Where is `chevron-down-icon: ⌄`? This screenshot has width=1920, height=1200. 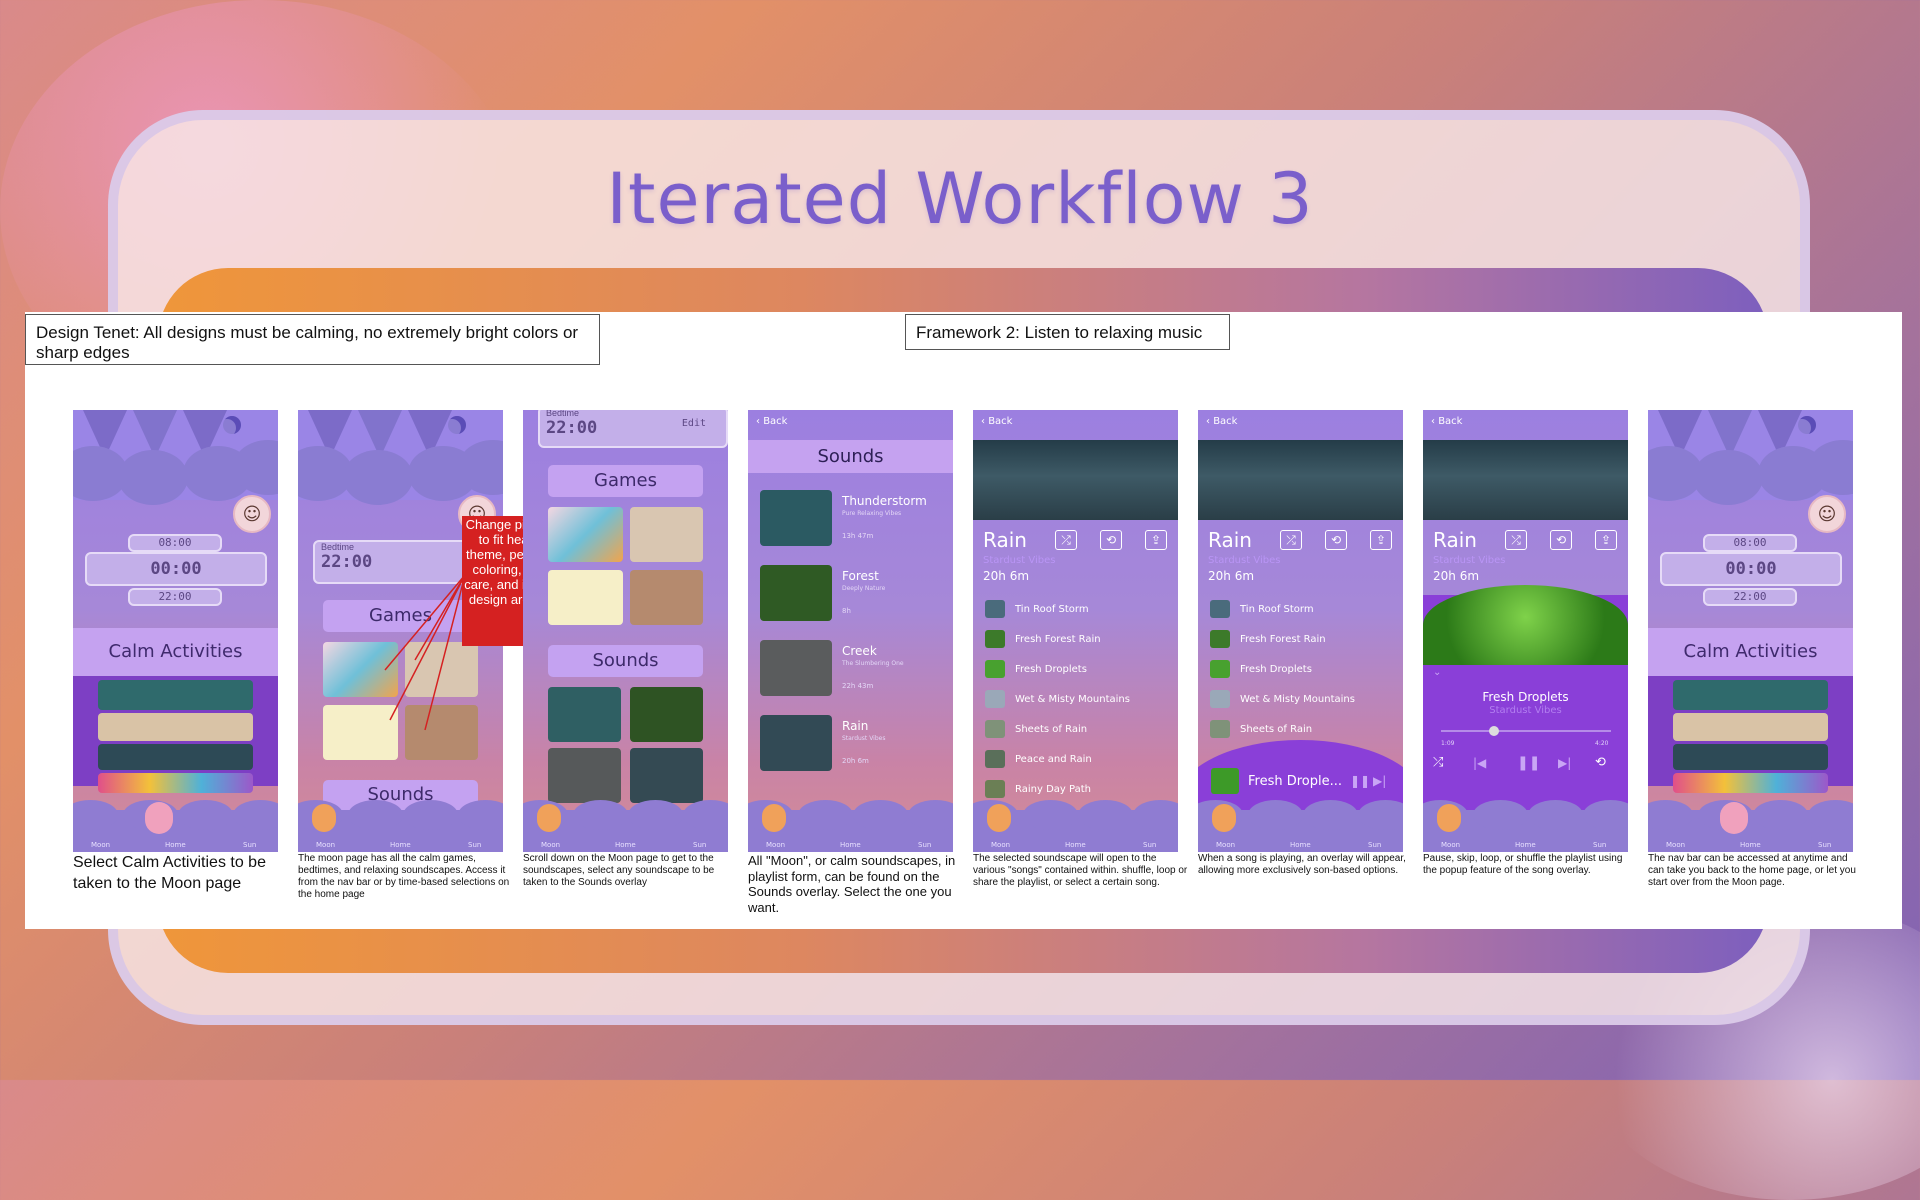 chevron-down-icon: ⌄ is located at coordinates (1437, 672).